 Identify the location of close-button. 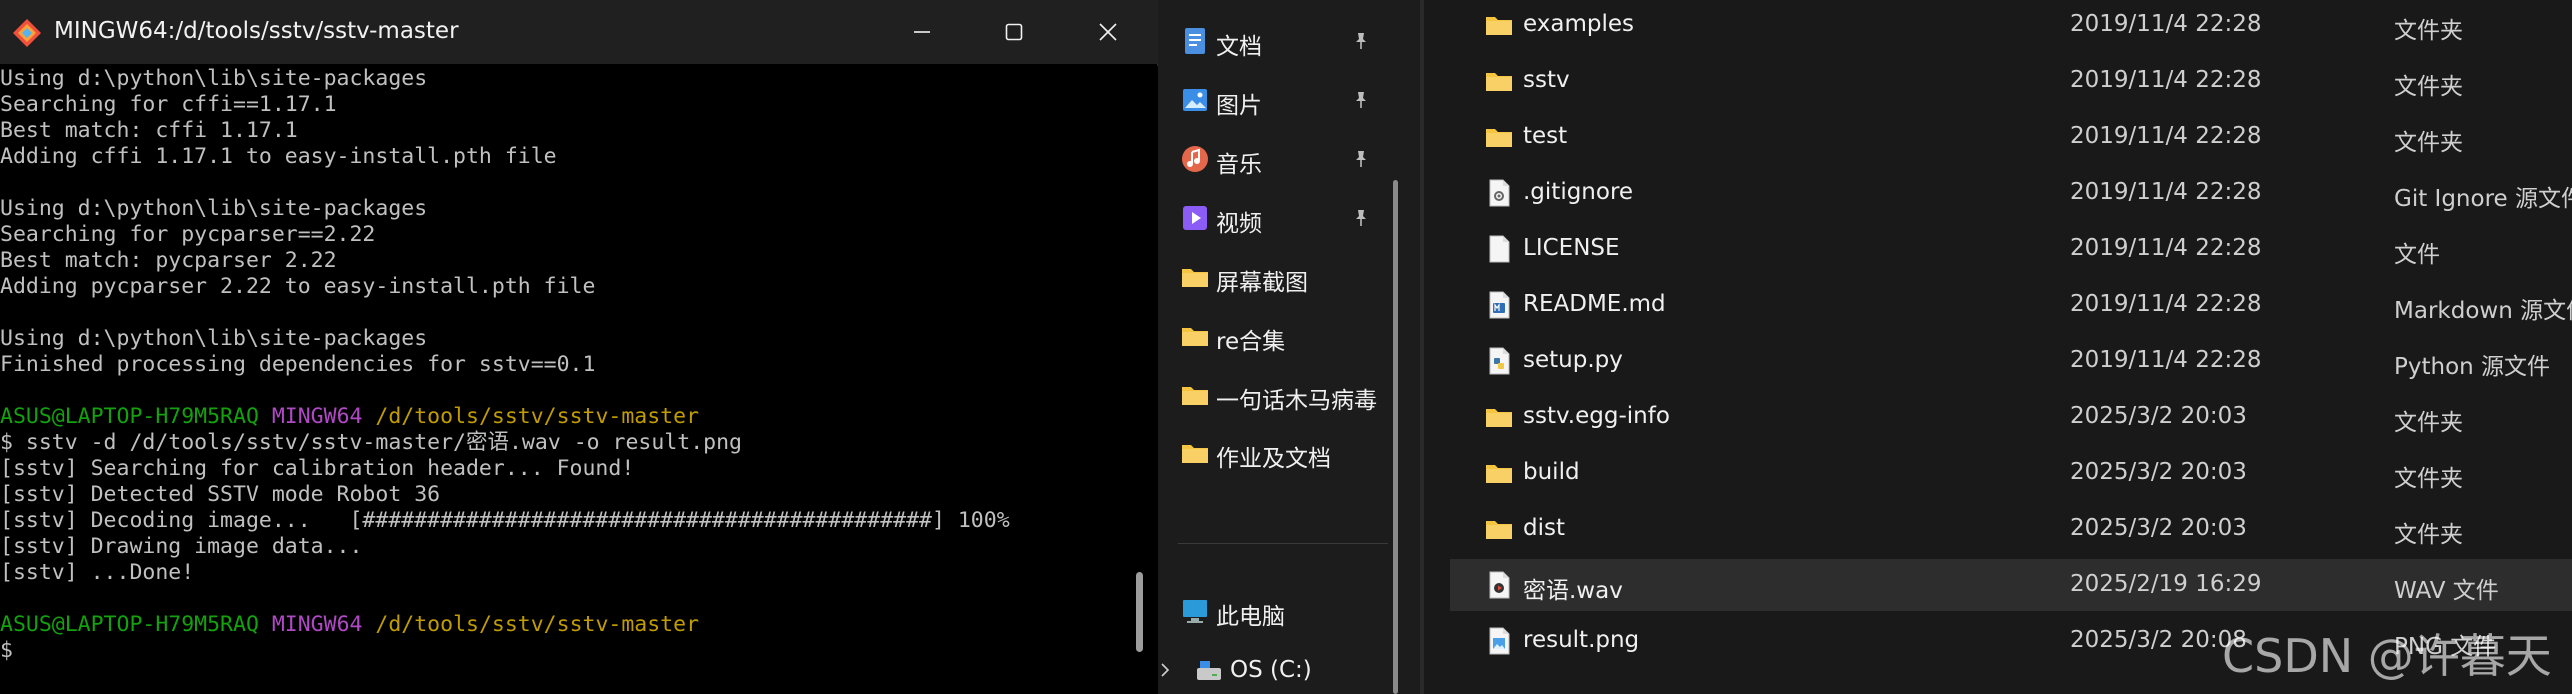
(1108, 32).